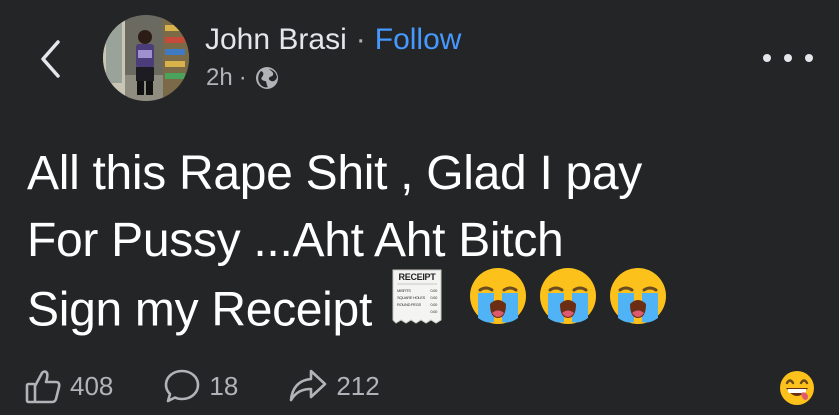  What do you see at coordinates (266, 78) in the screenshot?
I see `globe-icon` at bounding box center [266, 78].